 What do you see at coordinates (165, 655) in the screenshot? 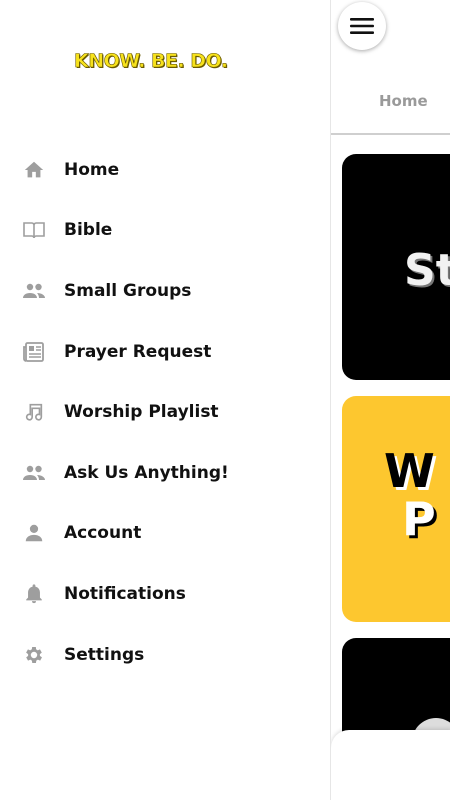
I see `drawer-item-settings: Settings` at bounding box center [165, 655].